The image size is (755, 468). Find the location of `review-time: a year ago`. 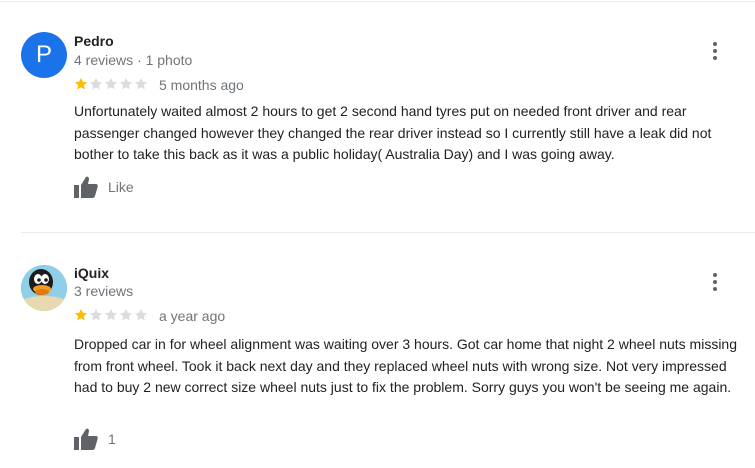

review-time: a year ago is located at coordinates (192, 316).